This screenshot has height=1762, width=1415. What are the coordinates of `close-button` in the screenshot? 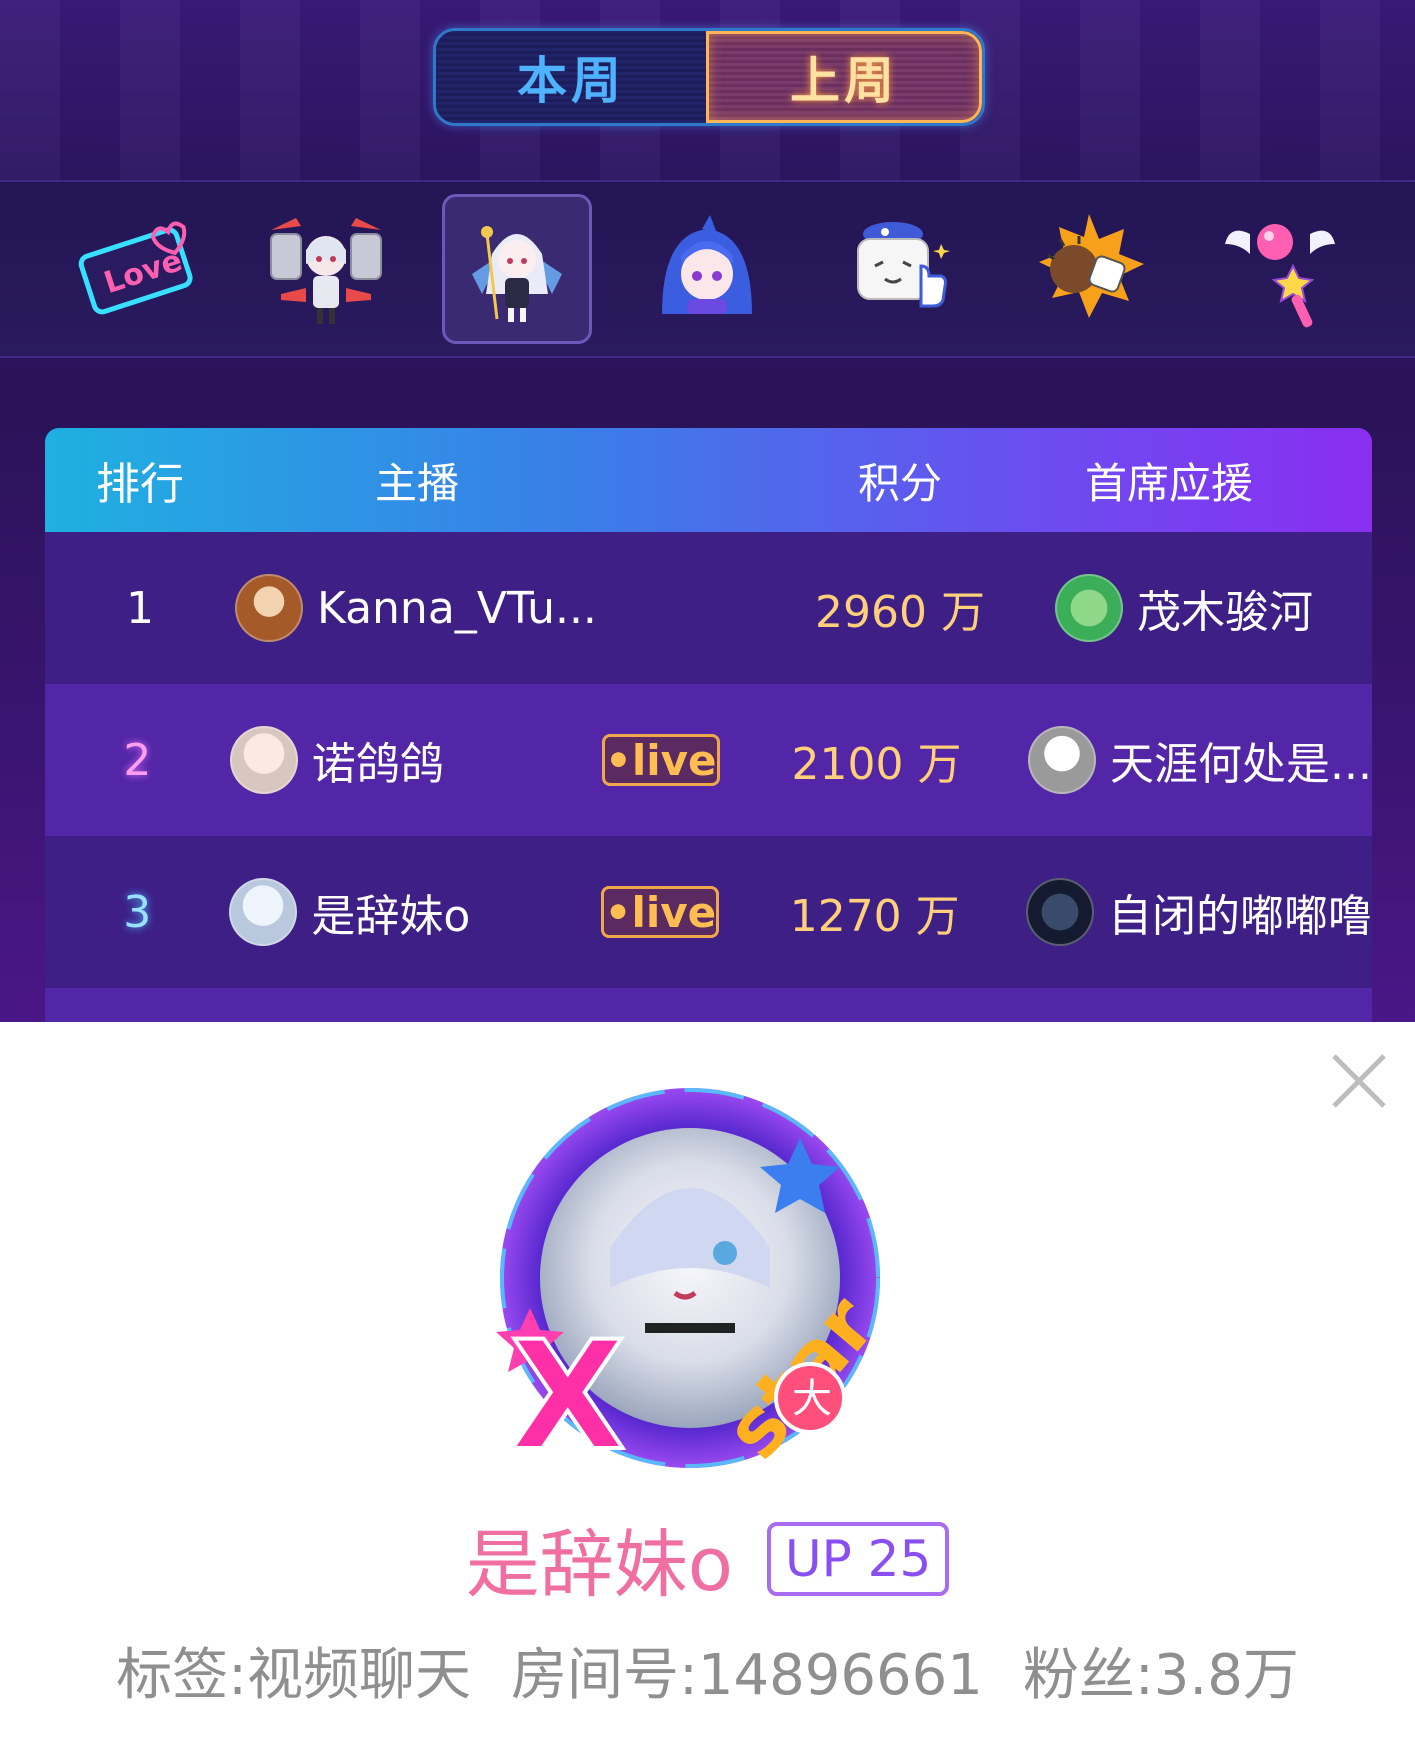 It's located at (1359, 1081).